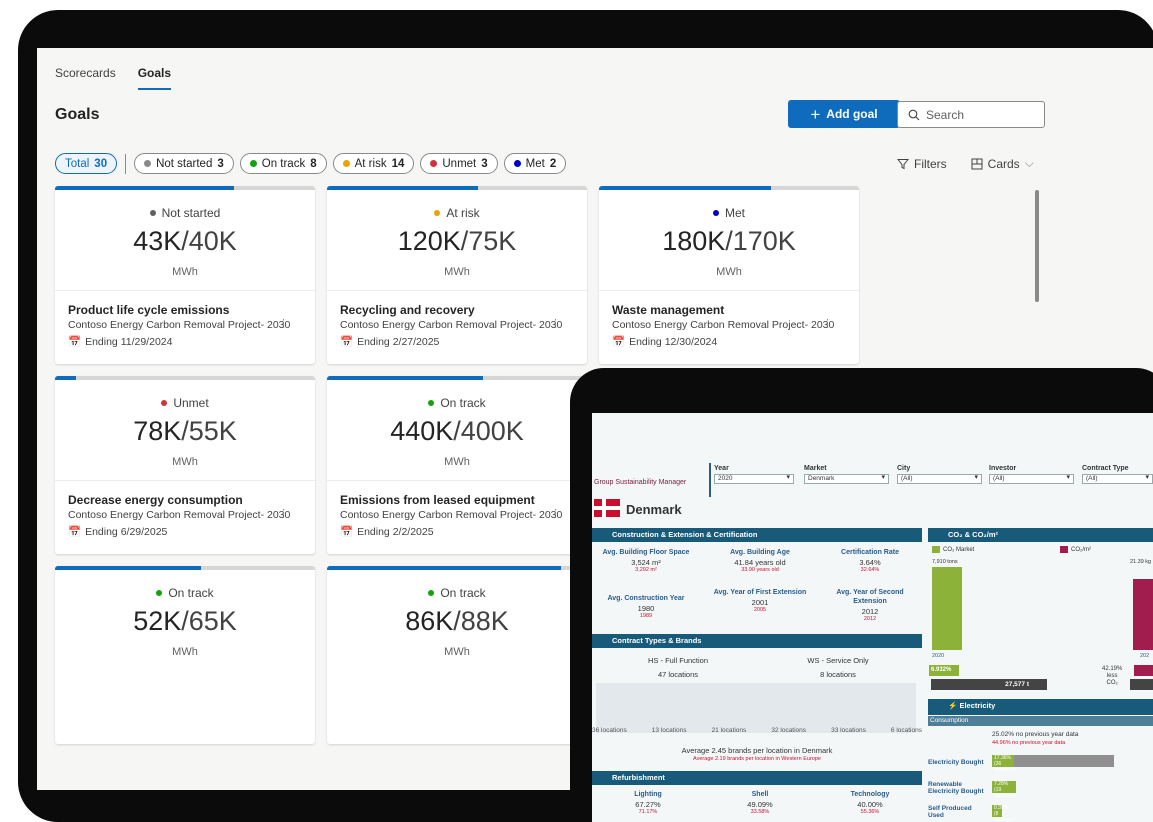 This screenshot has height=822, width=1153. What do you see at coordinates (846, 479) in the screenshot?
I see `filter-dropdown: Denmark` at bounding box center [846, 479].